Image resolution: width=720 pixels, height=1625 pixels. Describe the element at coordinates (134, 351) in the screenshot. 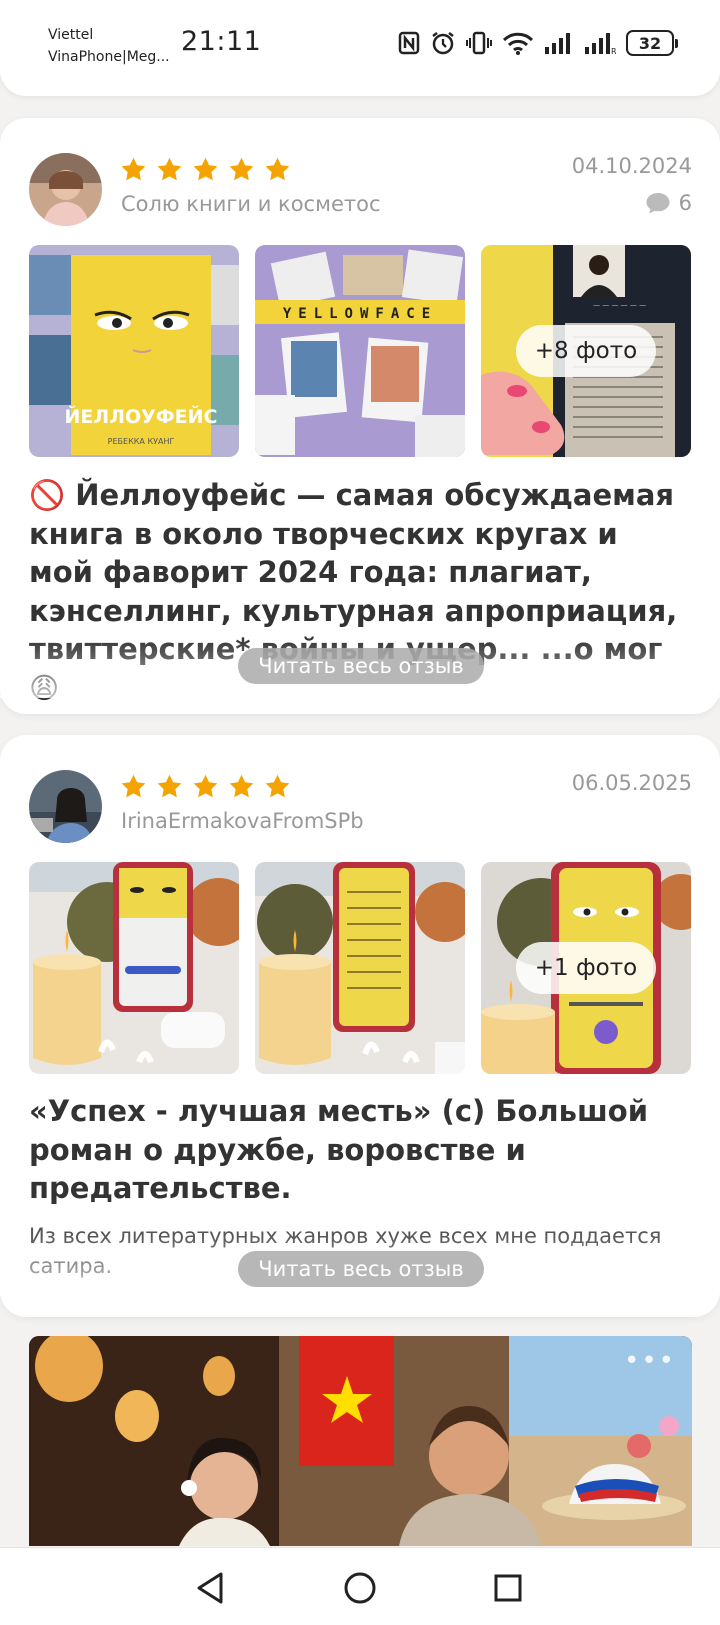

I see `review-photo: ЙЕЛЛОУФЕЙС РЕБЕККА КУАНГ` at that location.